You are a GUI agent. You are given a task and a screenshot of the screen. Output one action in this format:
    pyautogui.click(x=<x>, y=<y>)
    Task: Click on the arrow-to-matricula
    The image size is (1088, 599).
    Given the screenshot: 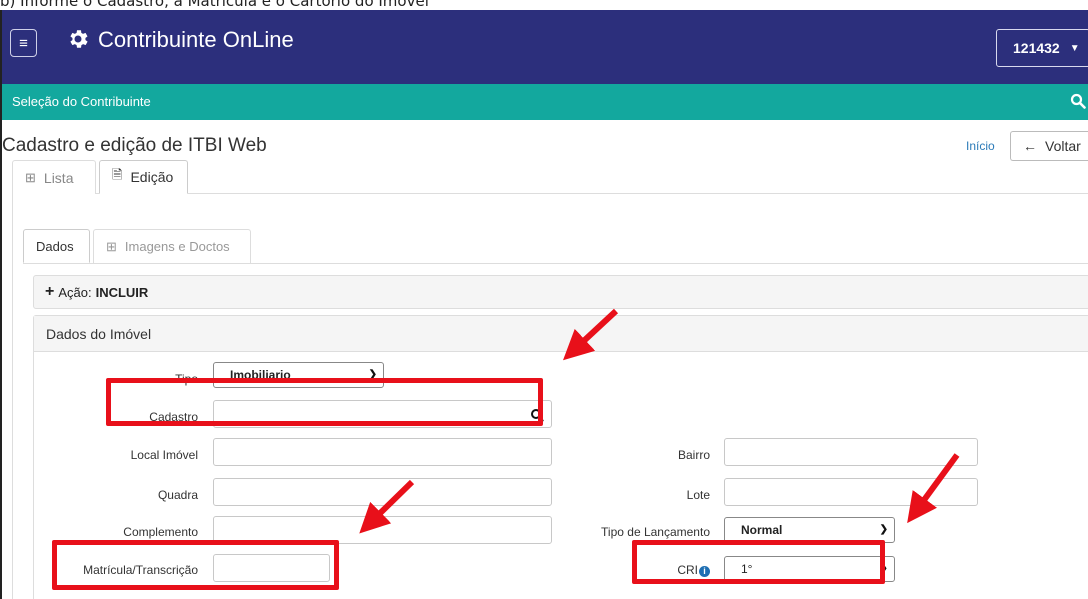 What is the action you would take?
    pyautogui.click(x=387, y=506)
    